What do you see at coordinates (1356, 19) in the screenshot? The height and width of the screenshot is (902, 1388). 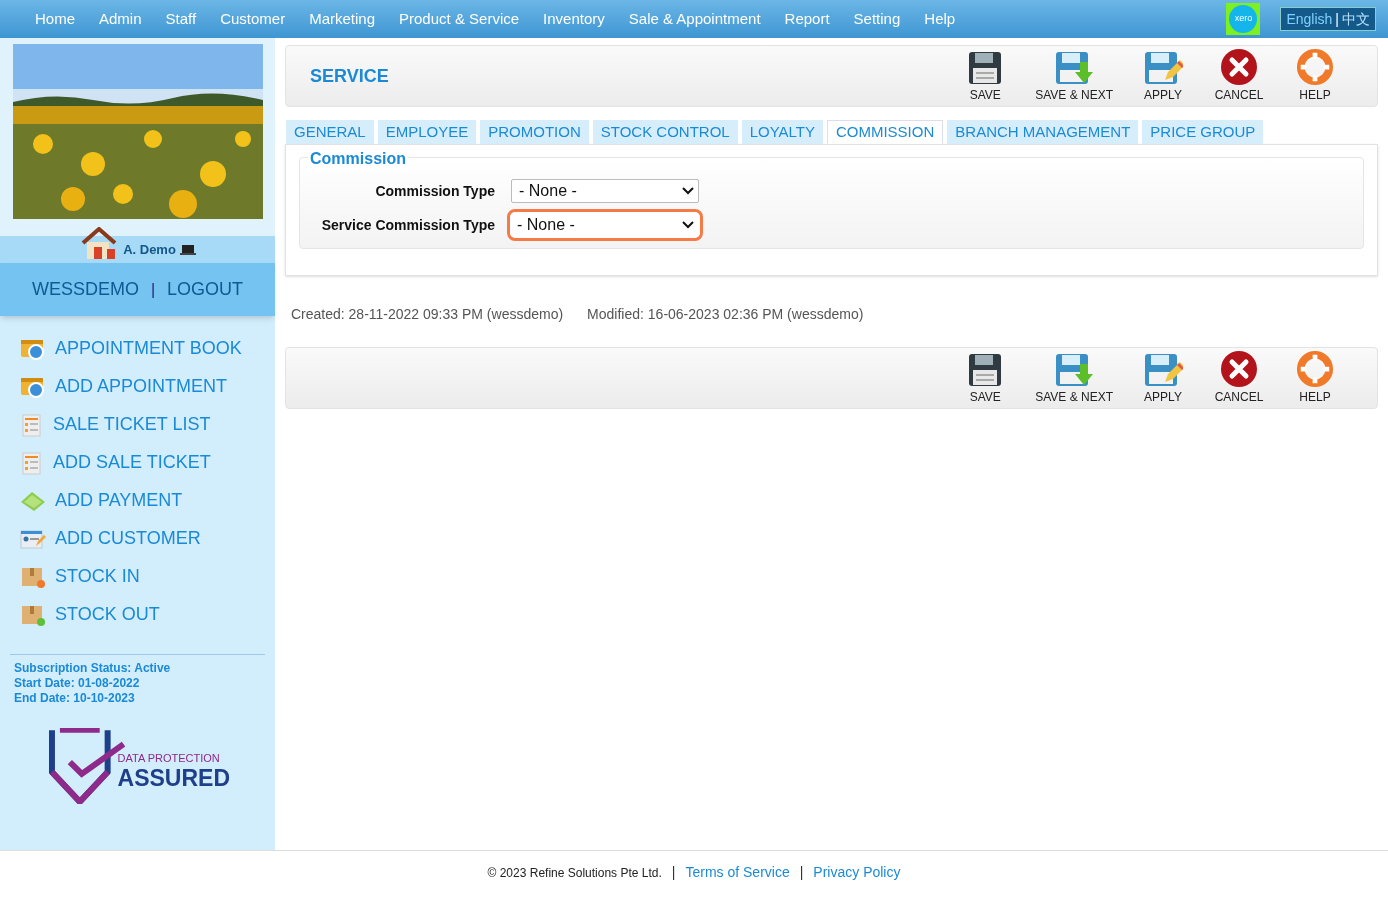 I see `language-link: 中文` at bounding box center [1356, 19].